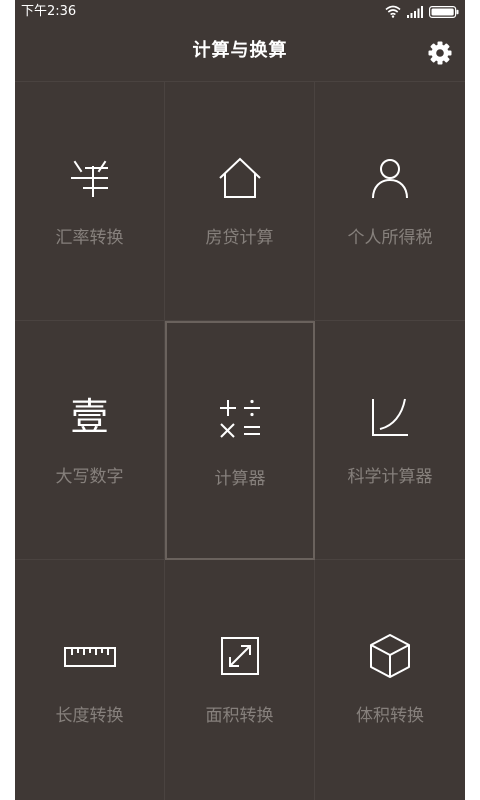 The width and height of the screenshot is (480, 800). I want to click on tile-chinese-numerals: 壹 大写数字, so click(90, 440).